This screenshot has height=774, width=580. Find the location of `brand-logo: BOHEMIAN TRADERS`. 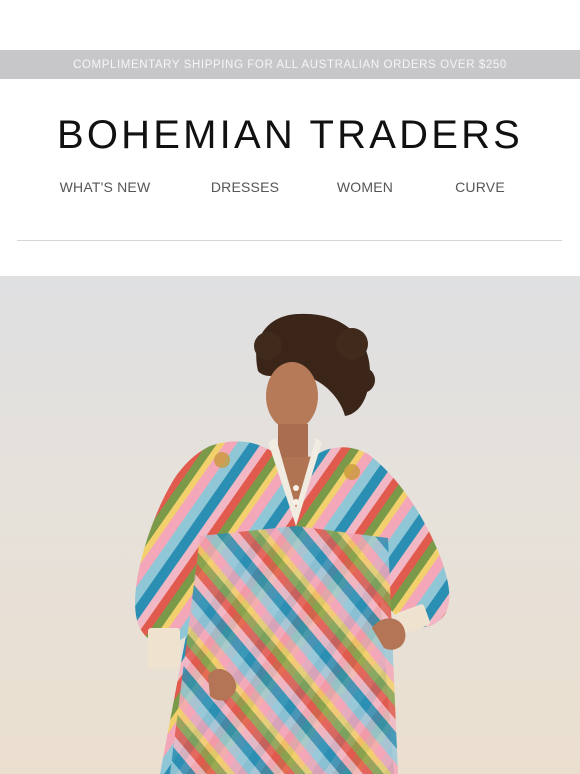

brand-logo: BOHEMIAN TRADERS is located at coordinates (290, 135).